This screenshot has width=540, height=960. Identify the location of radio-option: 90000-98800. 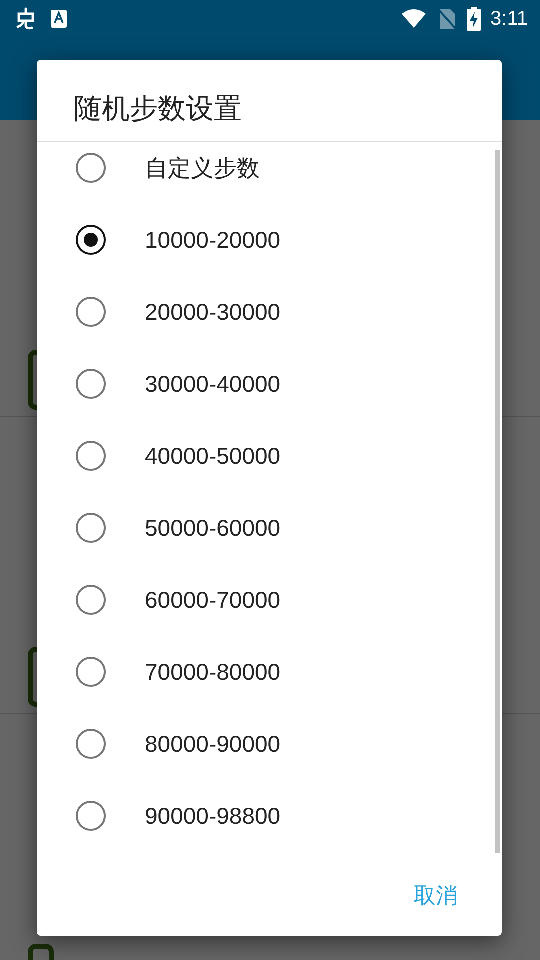
(269, 816).